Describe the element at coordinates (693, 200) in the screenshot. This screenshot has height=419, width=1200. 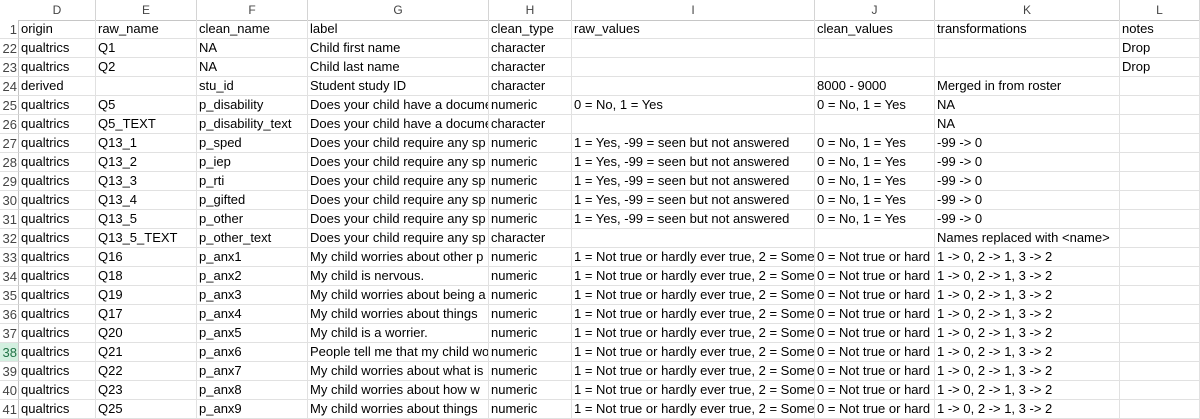
I see `cell-i30: 1 = Yes, -99 = seen but not answered` at that location.